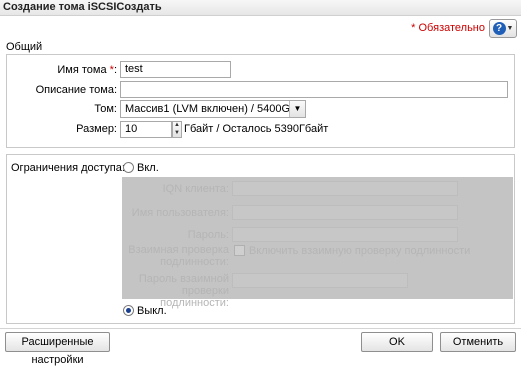 This screenshot has height=369, width=521. Describe the element at coordinates (76, 90) in the screenshot. I see `volume-description-label: Описание тома:` at that location.